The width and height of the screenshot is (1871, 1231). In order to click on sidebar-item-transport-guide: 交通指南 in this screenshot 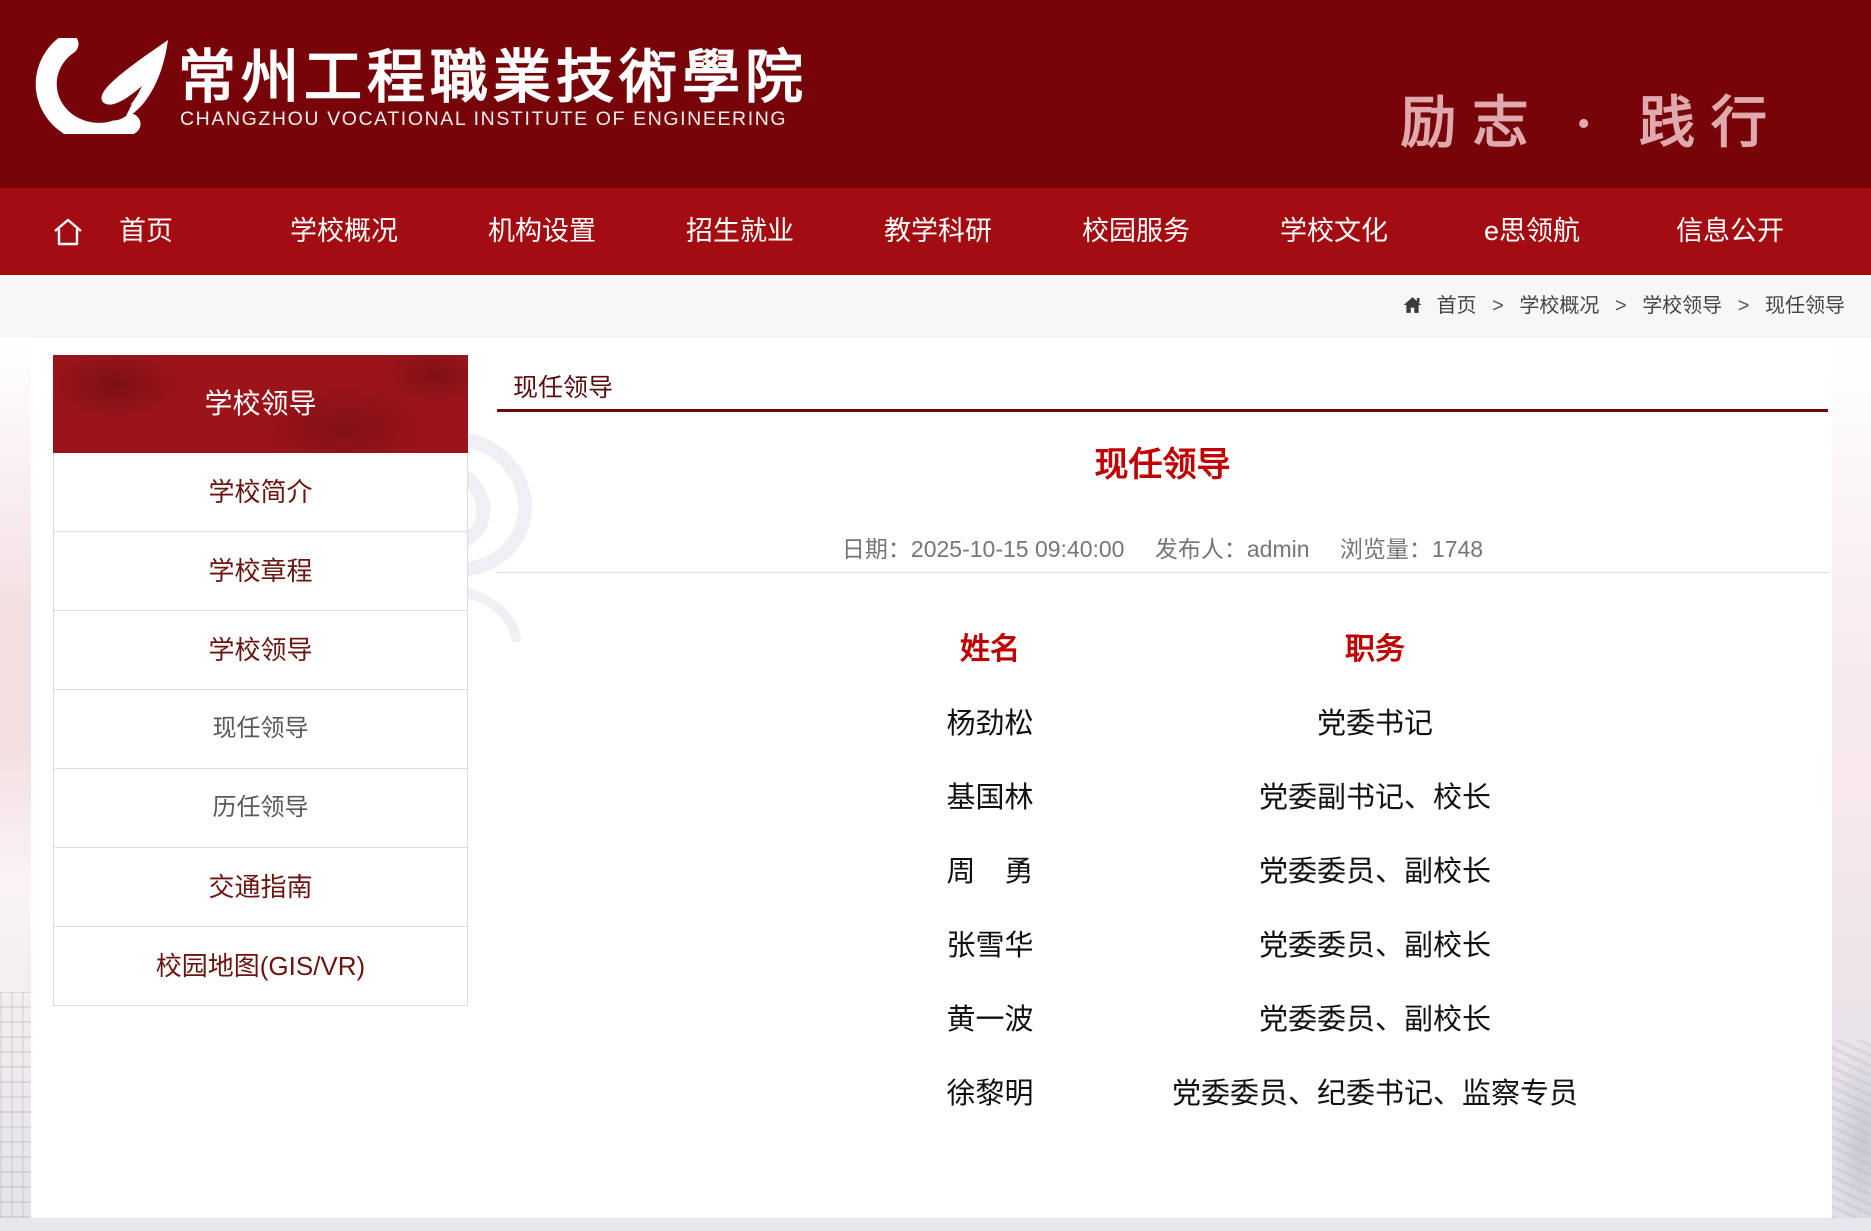, I will do `click(260, 887)`.